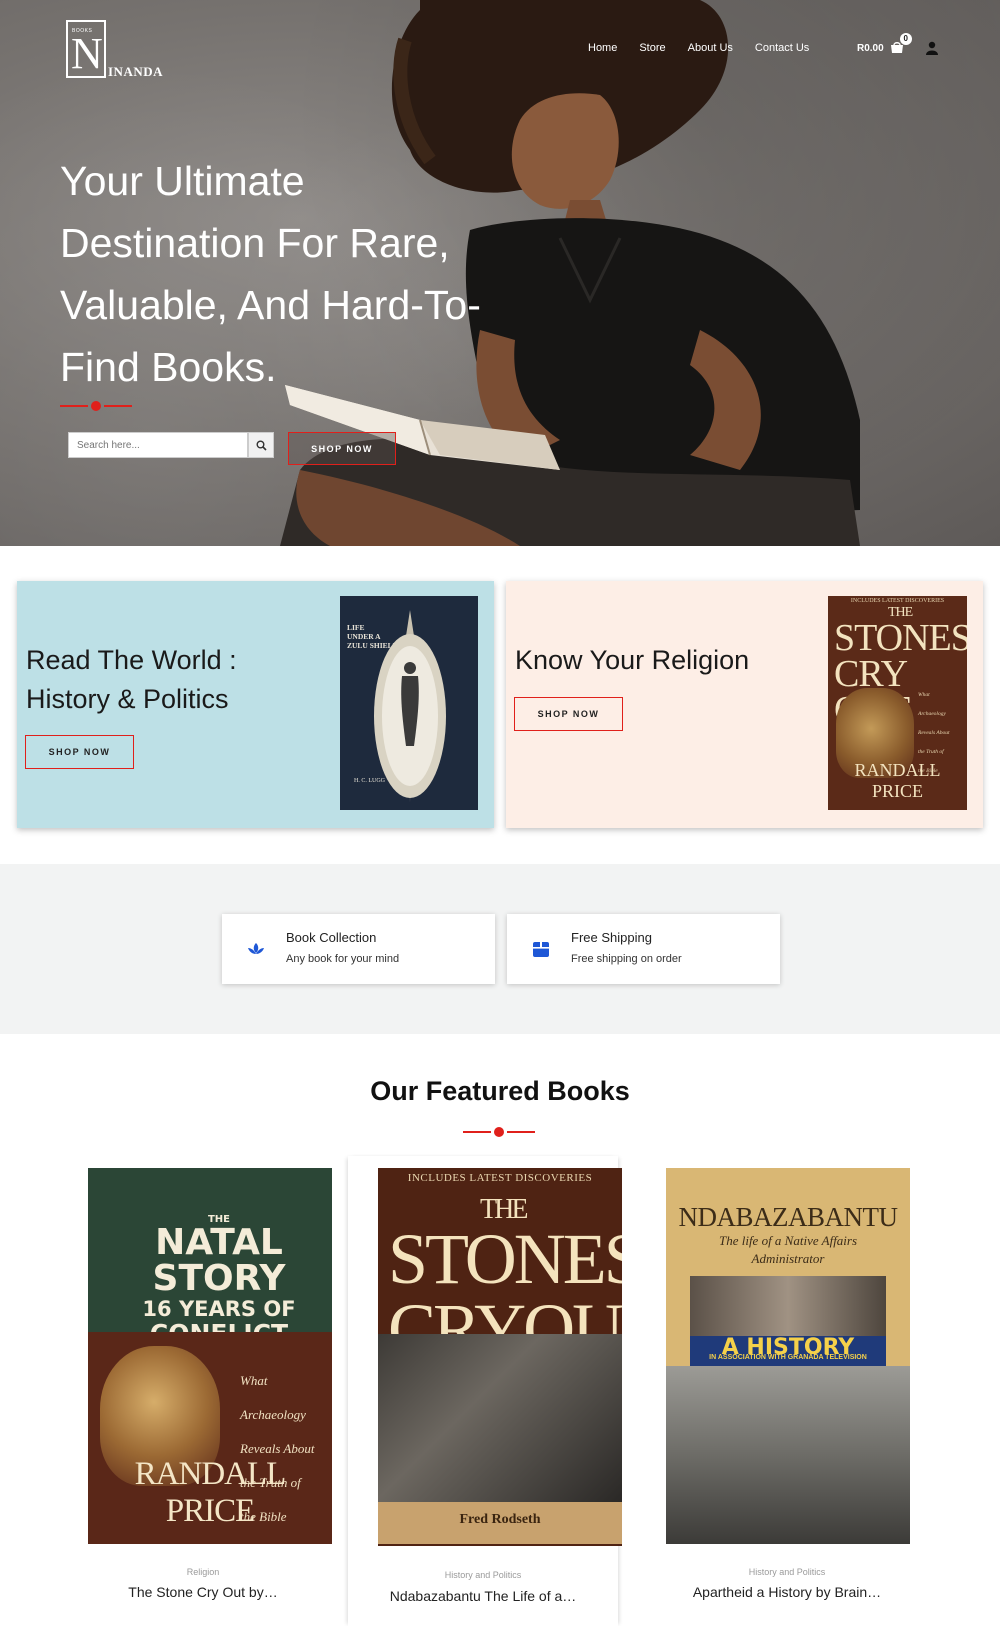  Describe the element at coordinates (168, 367) in the screenshot. I see `hero-headline-line-4: Find Books.` at that location.